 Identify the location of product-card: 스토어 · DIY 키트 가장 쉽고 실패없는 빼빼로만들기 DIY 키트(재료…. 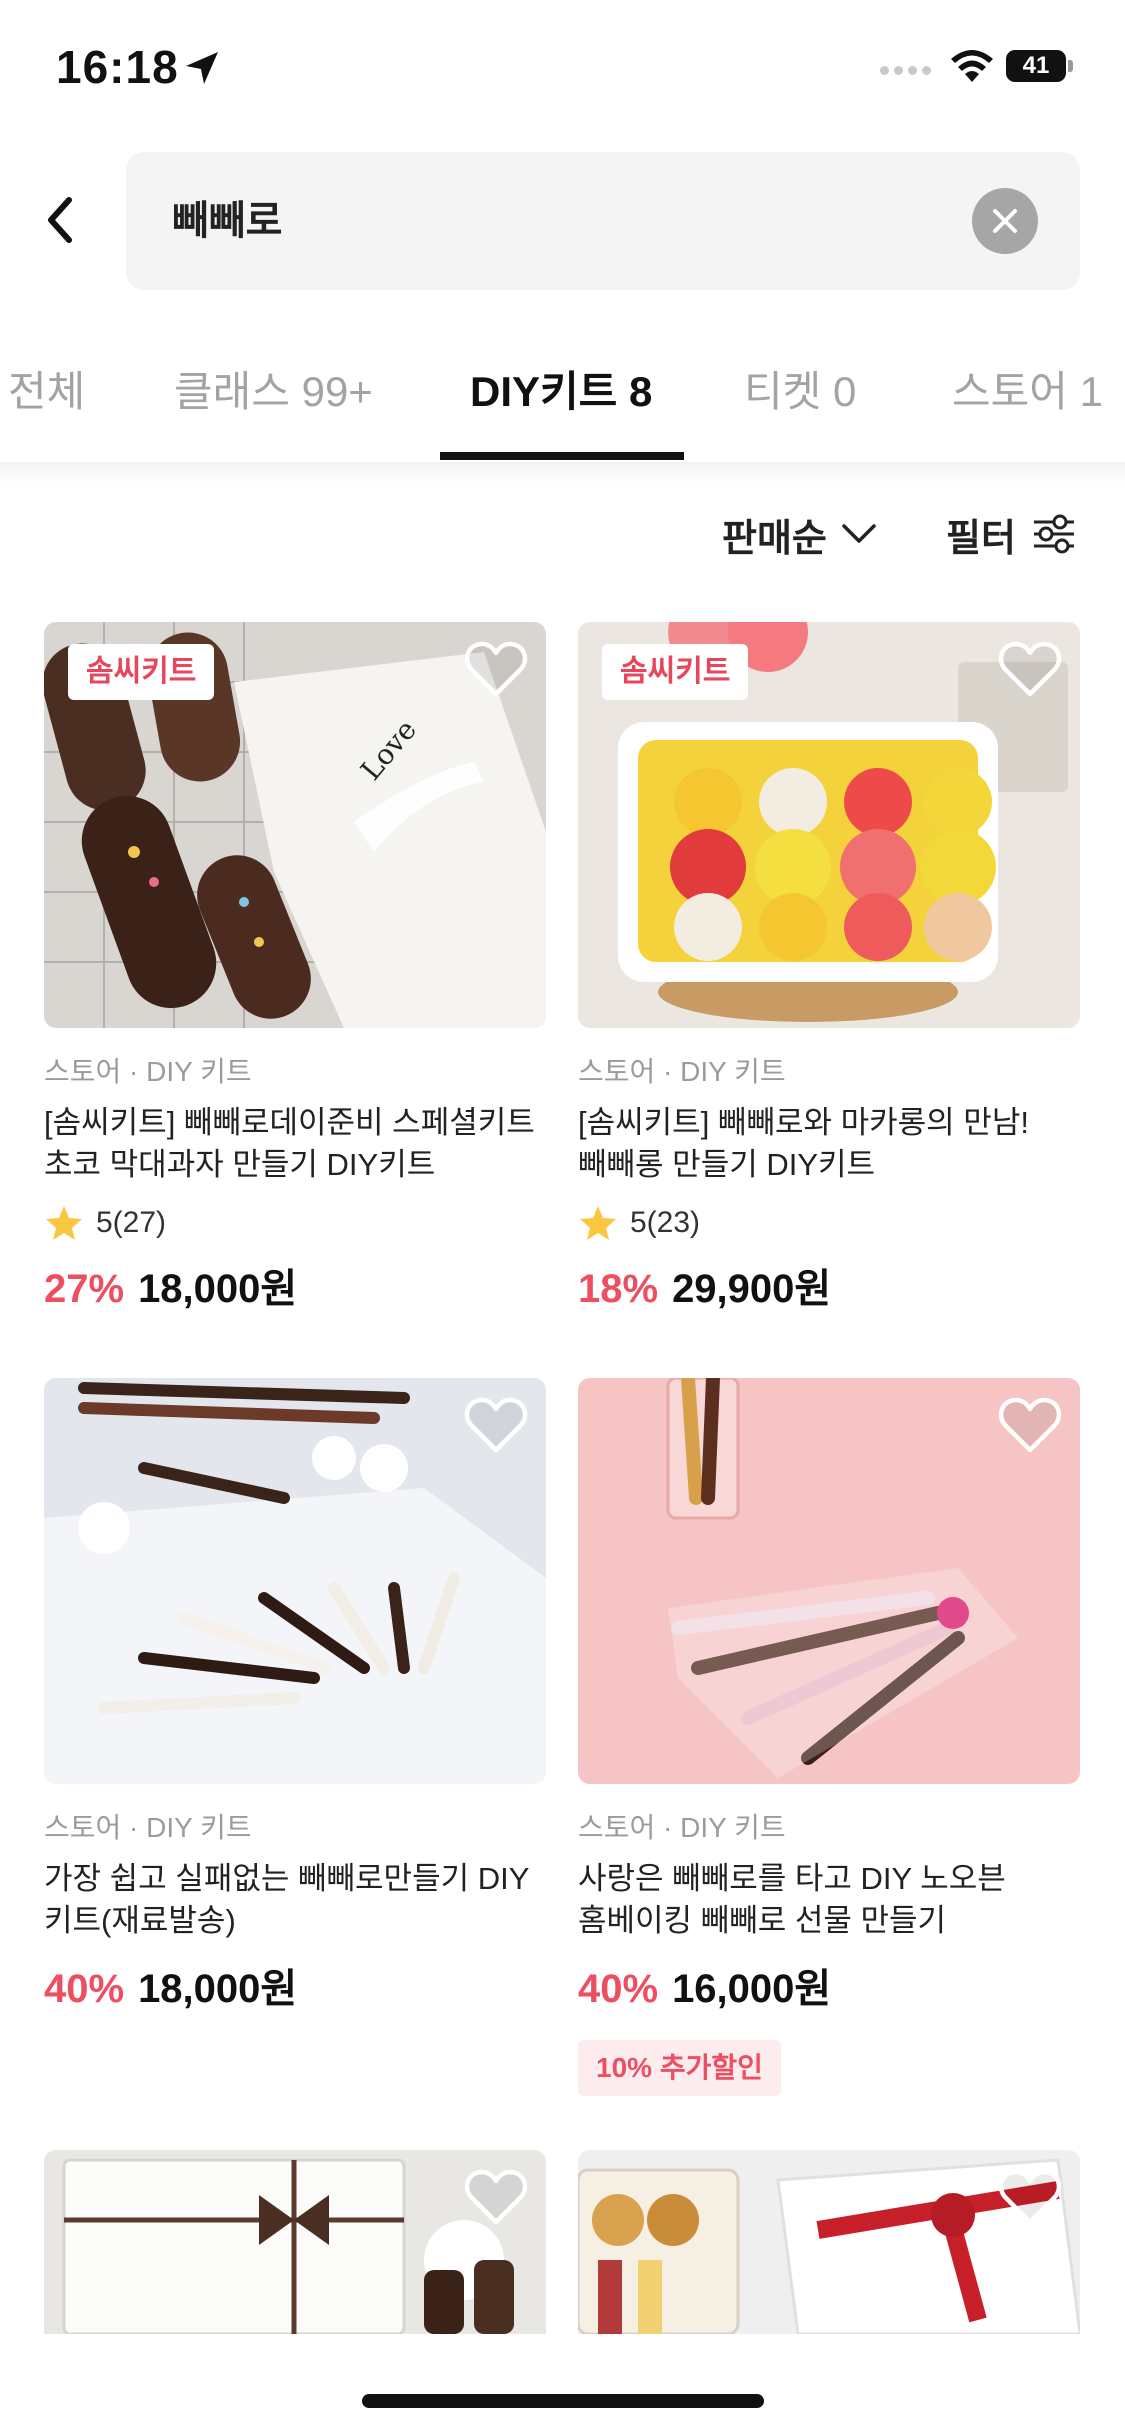
(295, 1696).